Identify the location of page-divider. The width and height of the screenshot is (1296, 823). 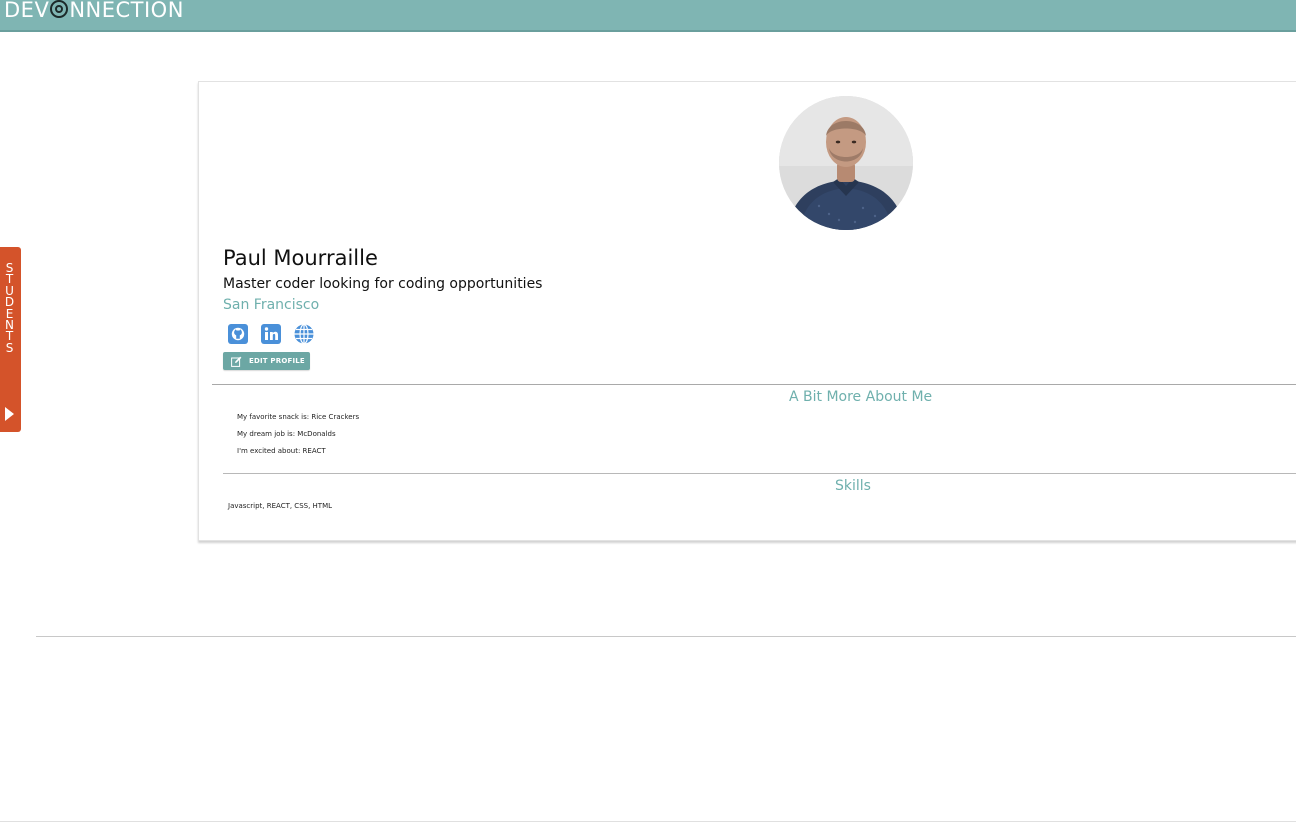
(666, 636).